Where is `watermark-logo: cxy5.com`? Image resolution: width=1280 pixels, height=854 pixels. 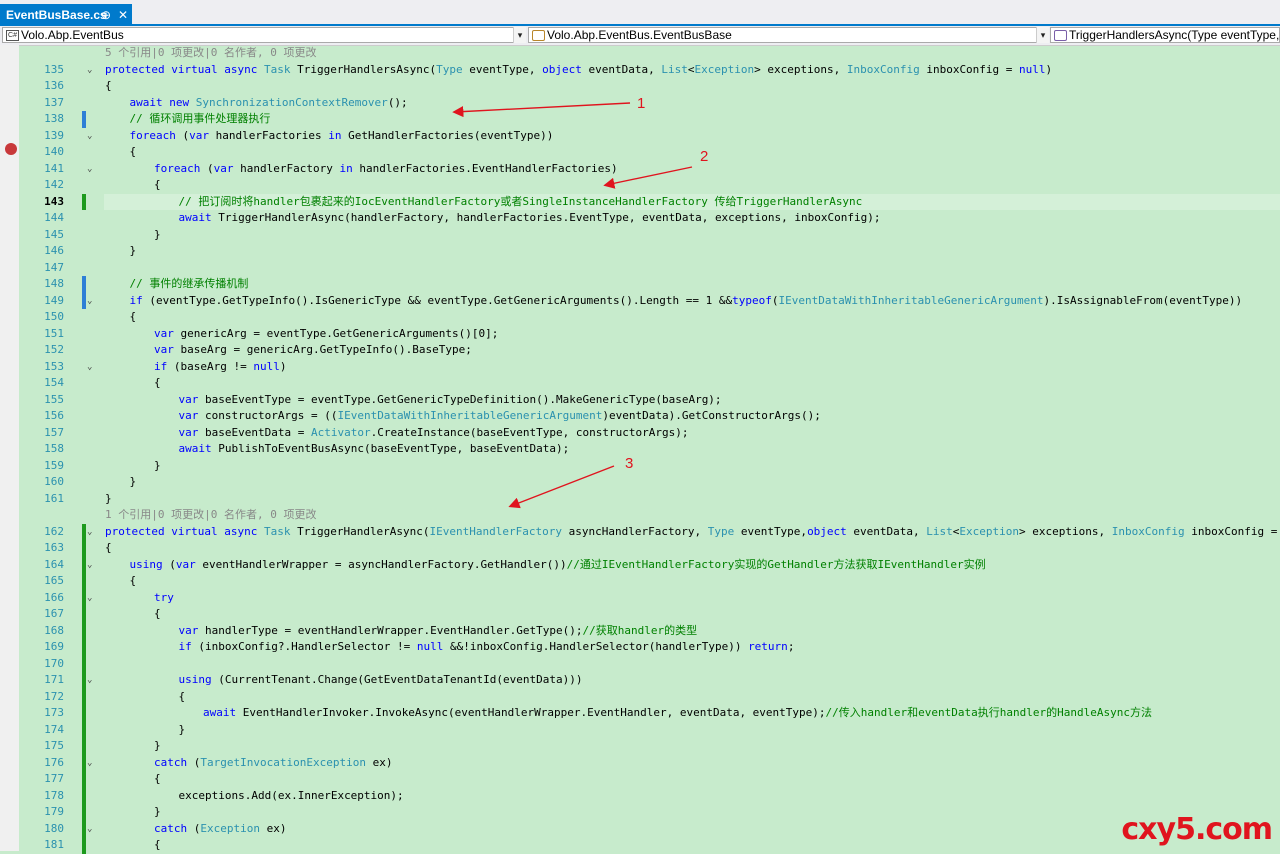 watermark-logo: cxy5.com is located at coordinates (1197, 829).